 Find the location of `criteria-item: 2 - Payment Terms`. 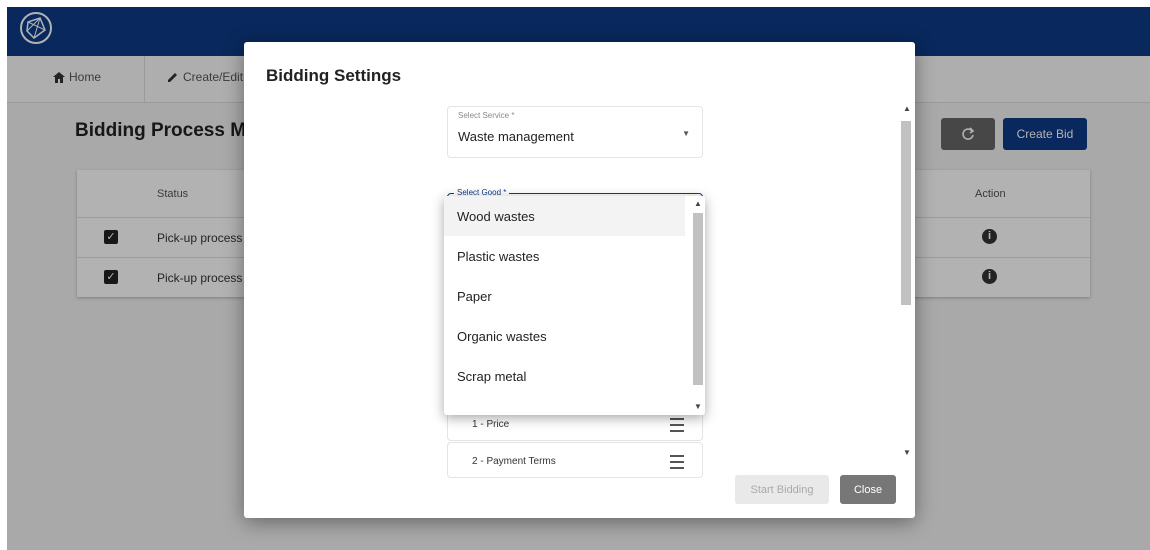

criteria-item: 2 - Payment Terms is located at coordinates (575, 460).